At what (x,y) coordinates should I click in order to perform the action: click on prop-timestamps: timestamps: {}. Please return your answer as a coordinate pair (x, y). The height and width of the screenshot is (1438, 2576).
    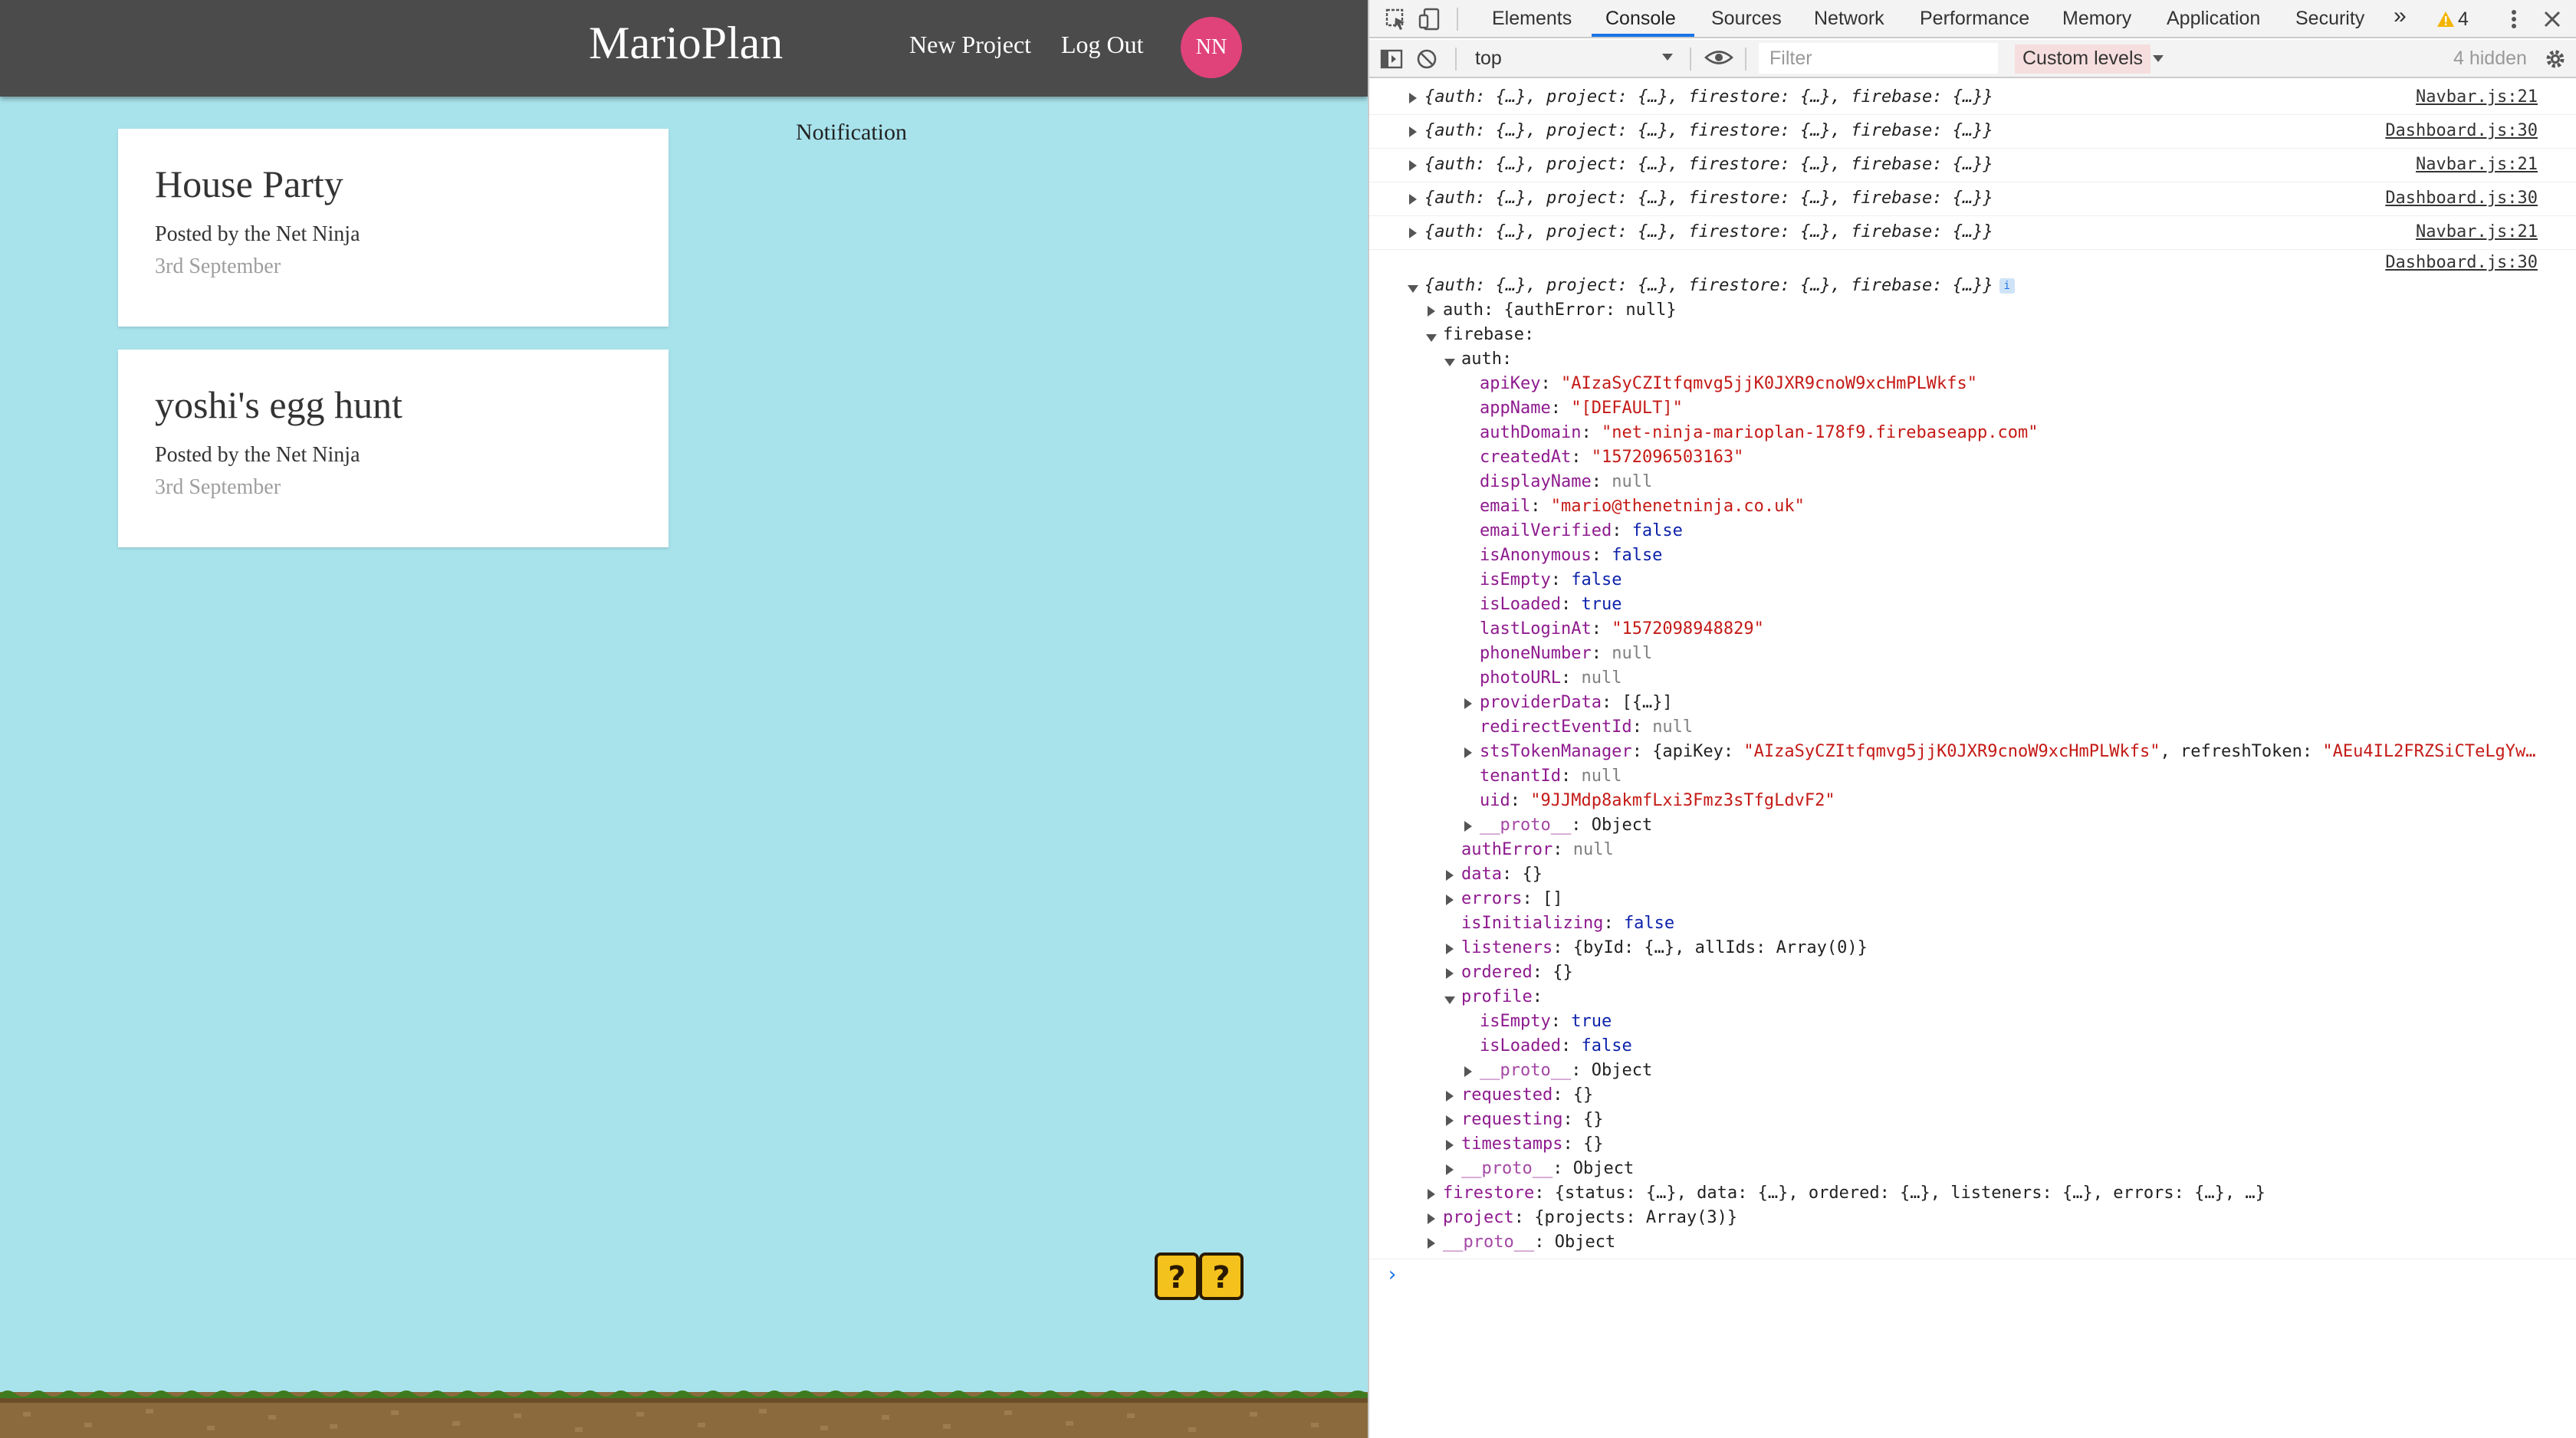
    Looking at the image, I should click on (1532, 1146).